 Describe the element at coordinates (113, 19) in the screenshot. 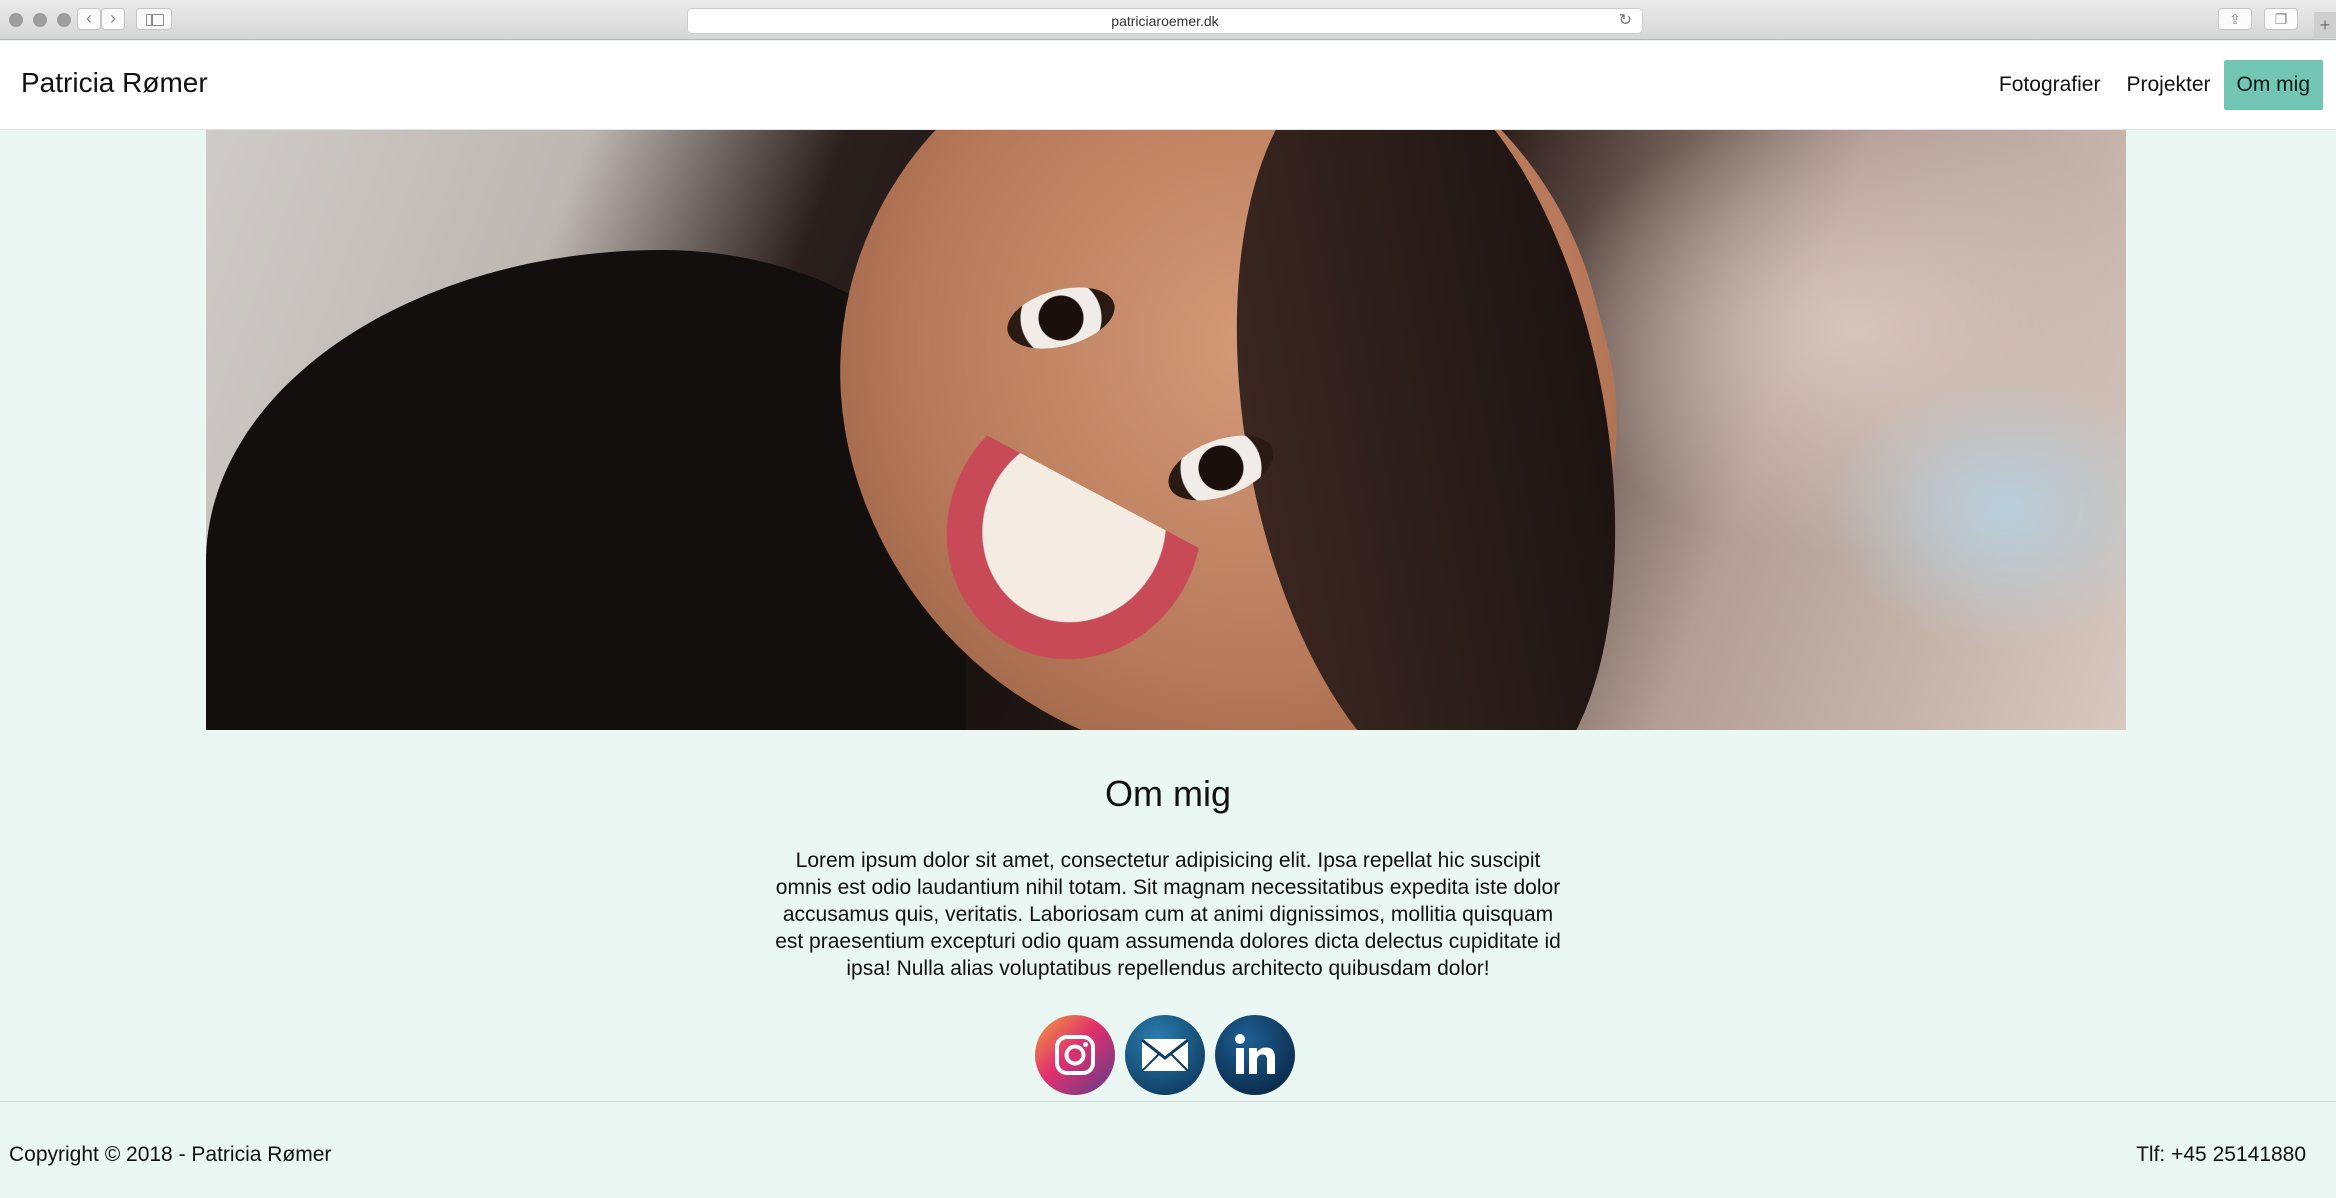

I see `forward-button: ›` at that location.